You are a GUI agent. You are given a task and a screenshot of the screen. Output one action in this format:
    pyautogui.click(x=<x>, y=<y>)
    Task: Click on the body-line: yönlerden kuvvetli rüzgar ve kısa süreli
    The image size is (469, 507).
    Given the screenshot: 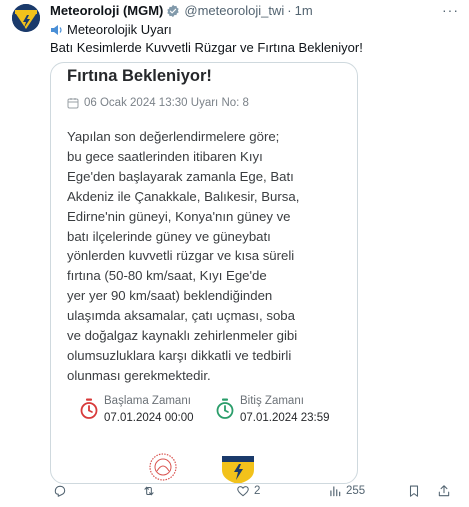 What is the action you would take?
    pyautogui.click(x=181, y=256)
    